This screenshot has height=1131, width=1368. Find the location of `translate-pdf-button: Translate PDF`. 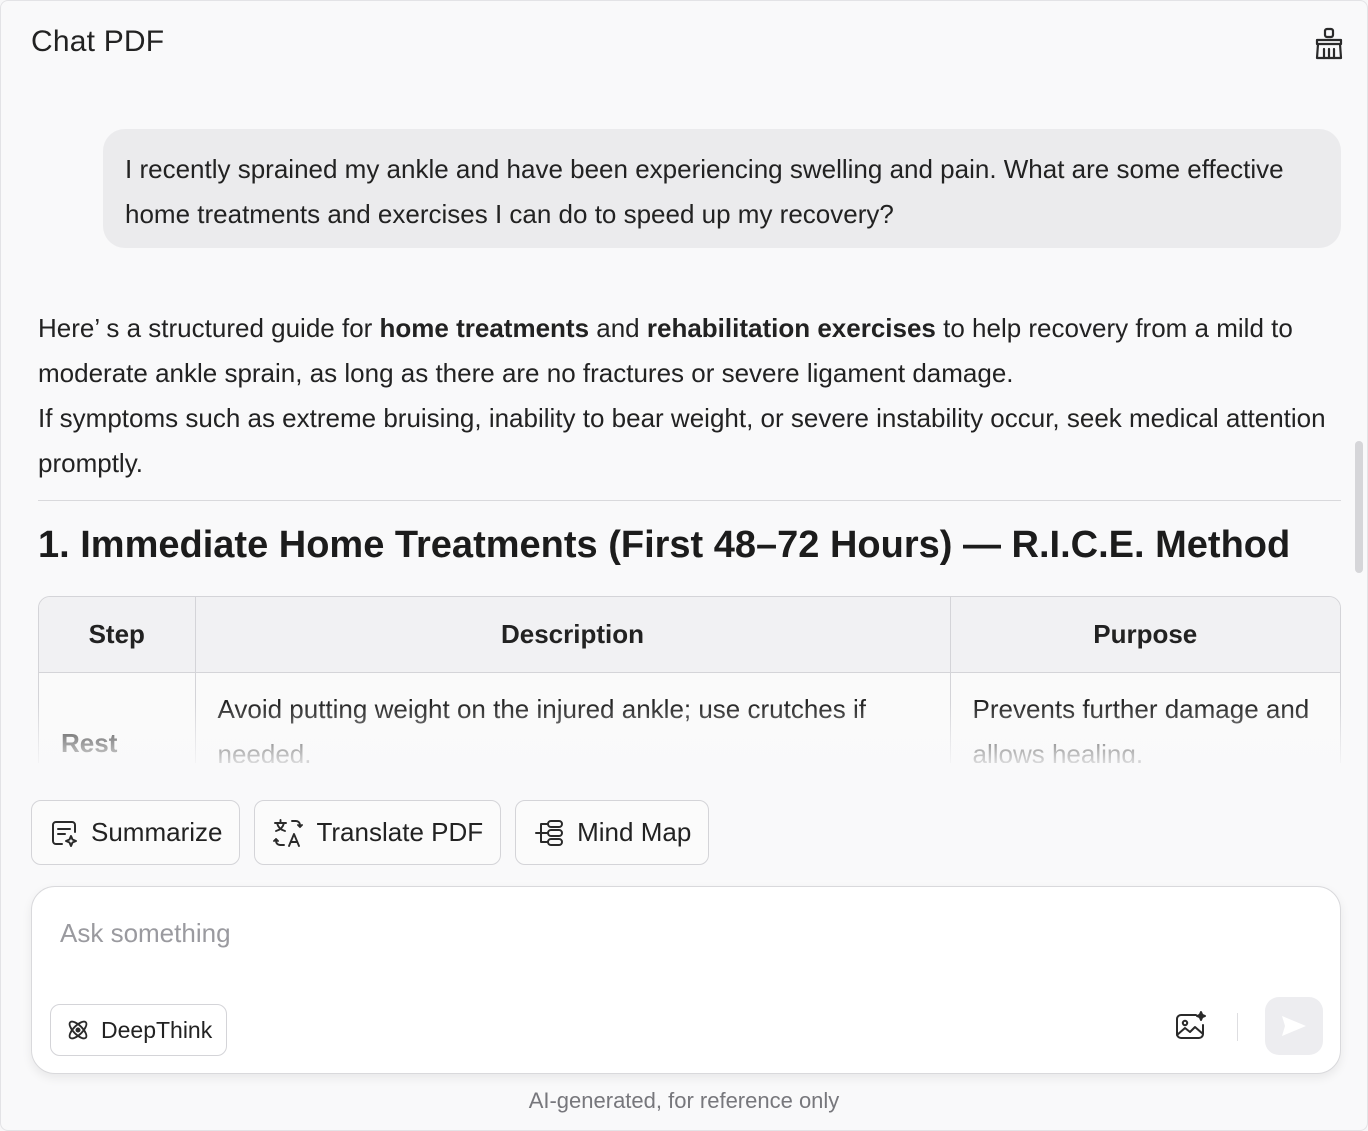

translate-pdf-button: Translate PDF is located at coordinates (378, 832).